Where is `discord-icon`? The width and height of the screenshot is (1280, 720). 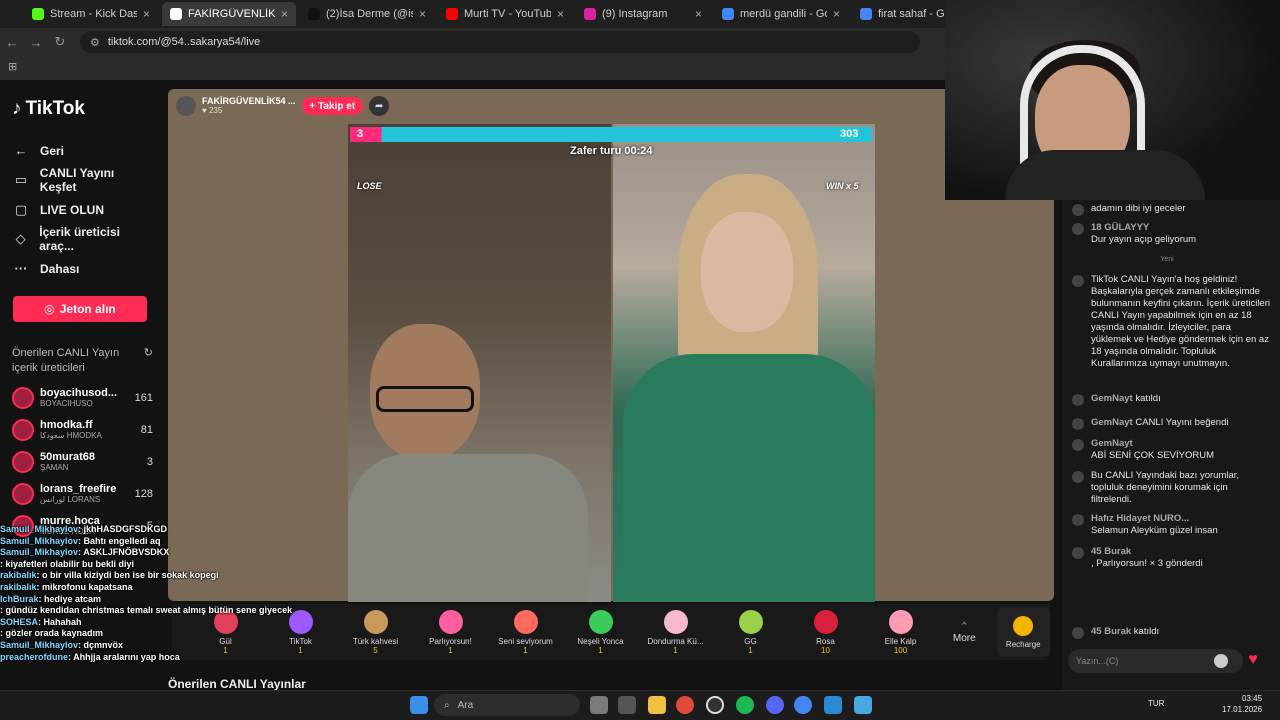
discord-icon is located at coordinates (775, 705).